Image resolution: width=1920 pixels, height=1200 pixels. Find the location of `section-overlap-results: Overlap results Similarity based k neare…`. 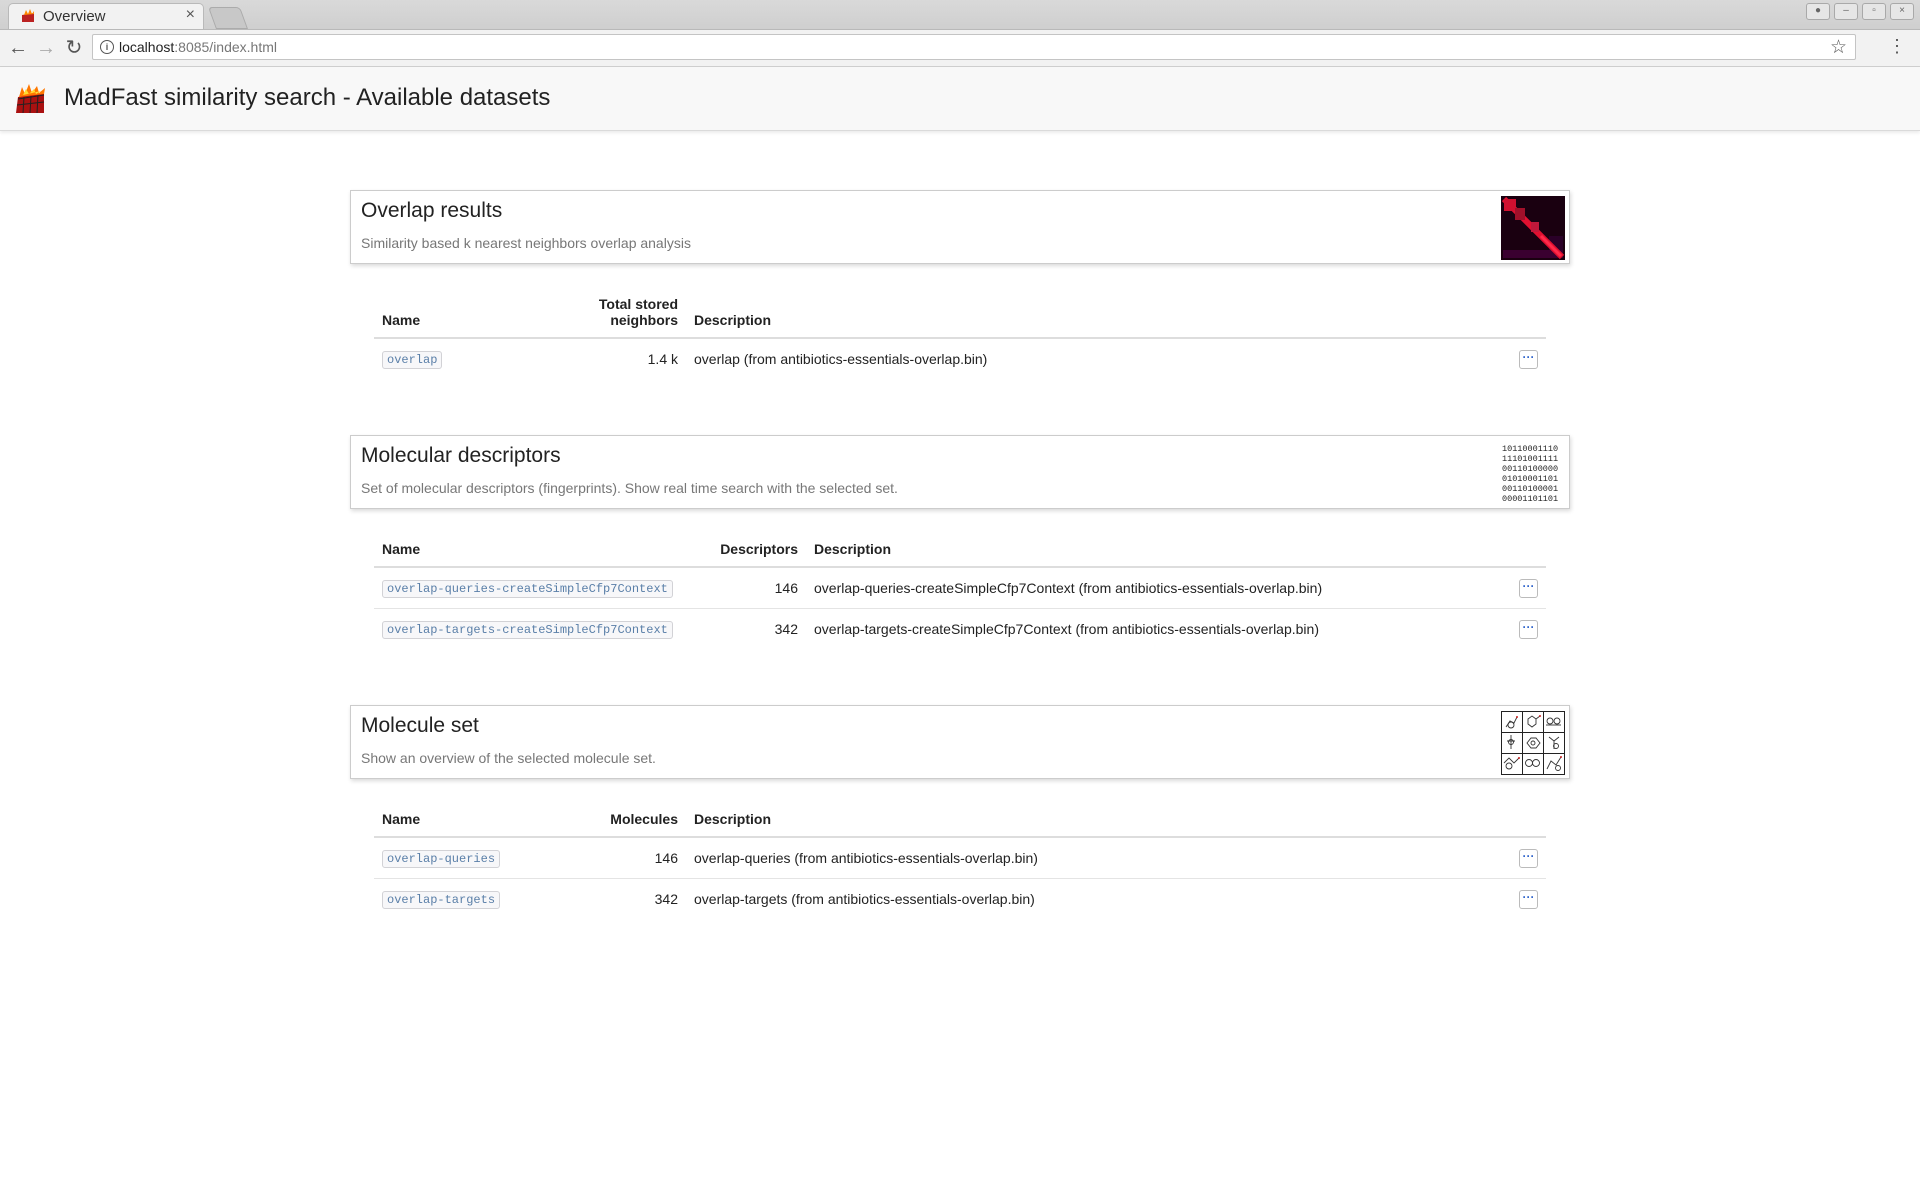

section-overlap-results: Overlap results Similarity based k neare… is located at coordinates (960, 284).